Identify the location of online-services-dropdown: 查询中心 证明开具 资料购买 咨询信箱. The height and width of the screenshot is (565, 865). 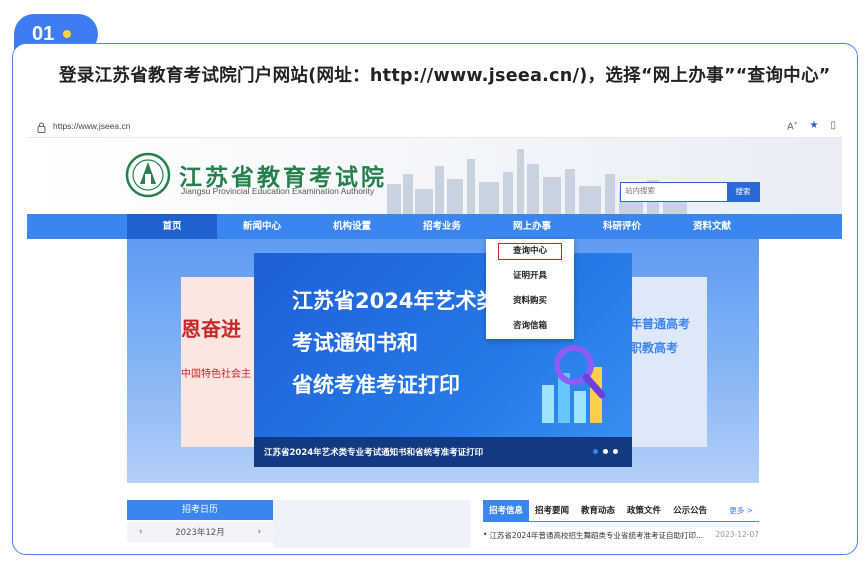
(530, 289).